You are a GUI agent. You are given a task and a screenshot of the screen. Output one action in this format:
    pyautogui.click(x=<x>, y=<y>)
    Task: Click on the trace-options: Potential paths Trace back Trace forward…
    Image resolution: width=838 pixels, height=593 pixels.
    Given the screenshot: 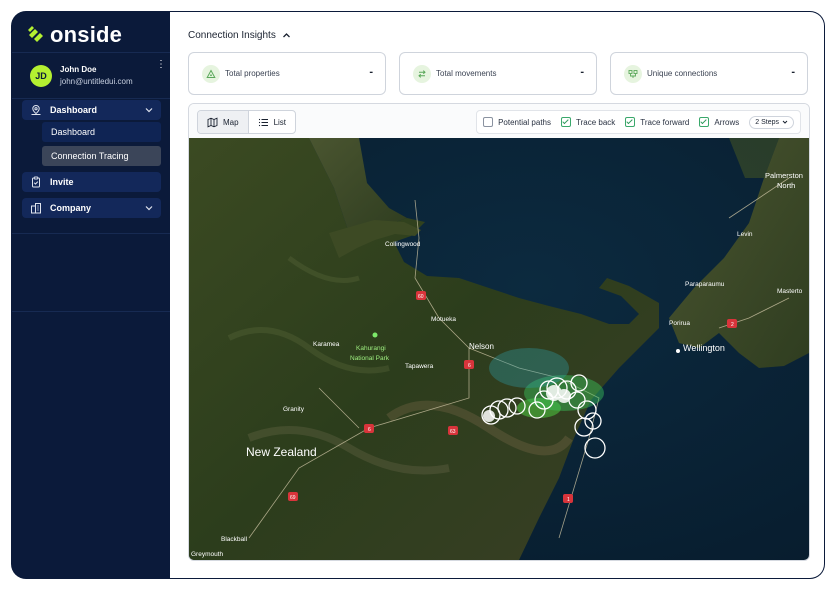 What is the action you would take?
    pyautogui.click(x=638, y=122)
    